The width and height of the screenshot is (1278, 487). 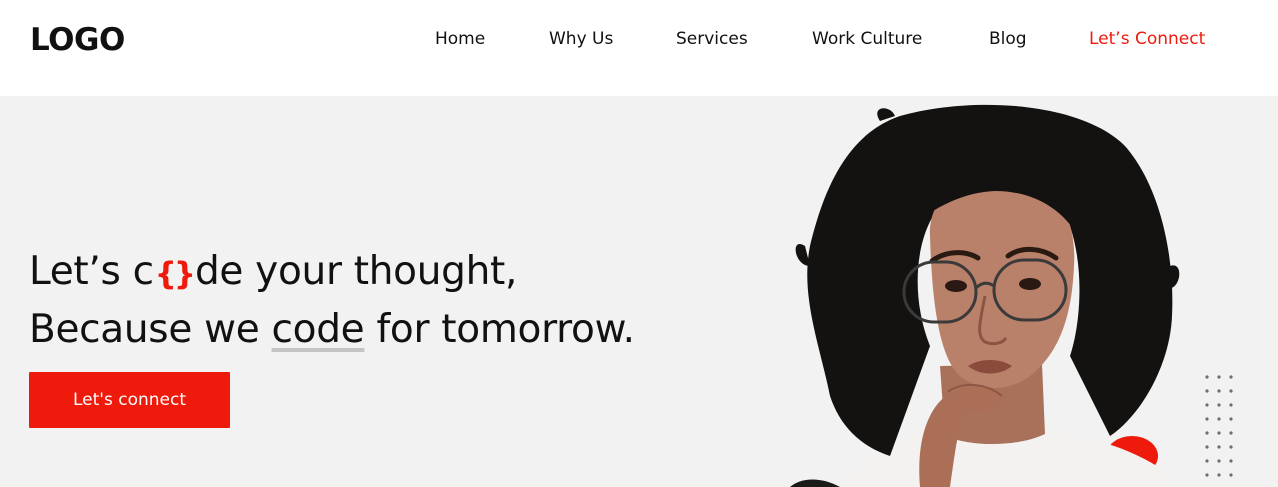 What do you see at coordinates (175, 274) in the screenshot?
I see `curly-brace-icon: {}` at bounding box center [175, 274].